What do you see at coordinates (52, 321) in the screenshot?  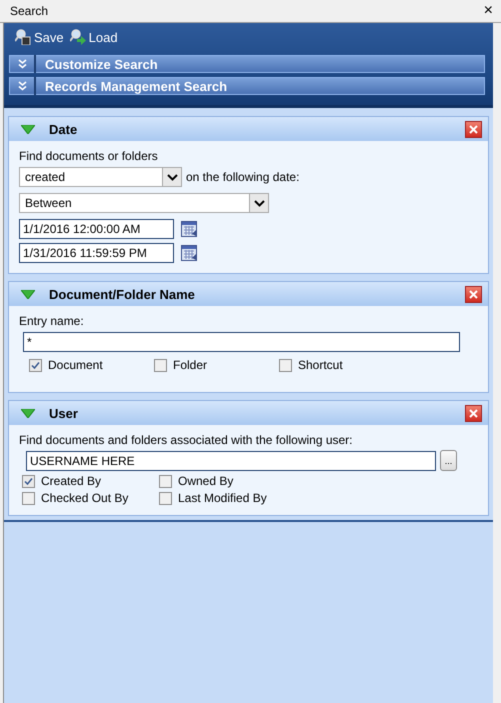 I see `entry-name-label: Entry name:` at bounding box center [52, 321].